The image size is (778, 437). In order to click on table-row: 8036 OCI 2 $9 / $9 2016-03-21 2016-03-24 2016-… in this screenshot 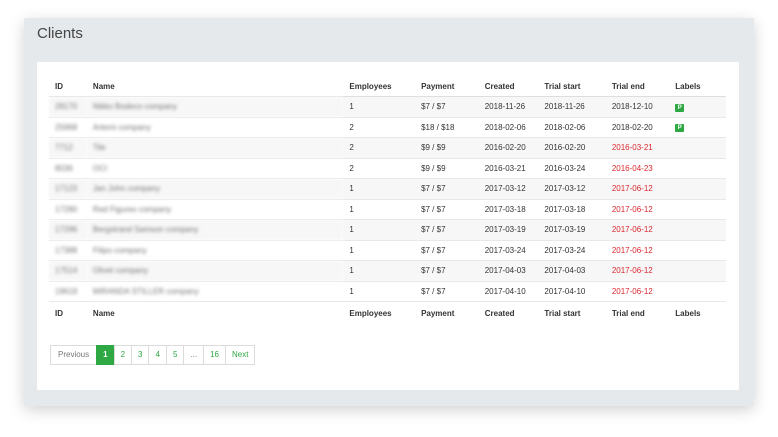, I will do `click(387, 168)`.